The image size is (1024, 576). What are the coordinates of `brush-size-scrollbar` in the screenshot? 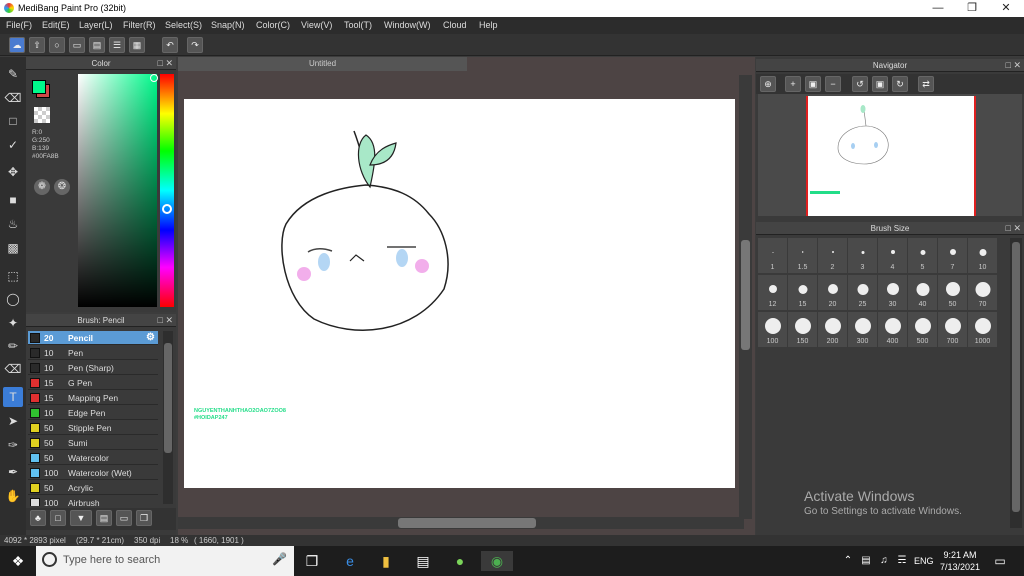 It's located at (1016, 383).